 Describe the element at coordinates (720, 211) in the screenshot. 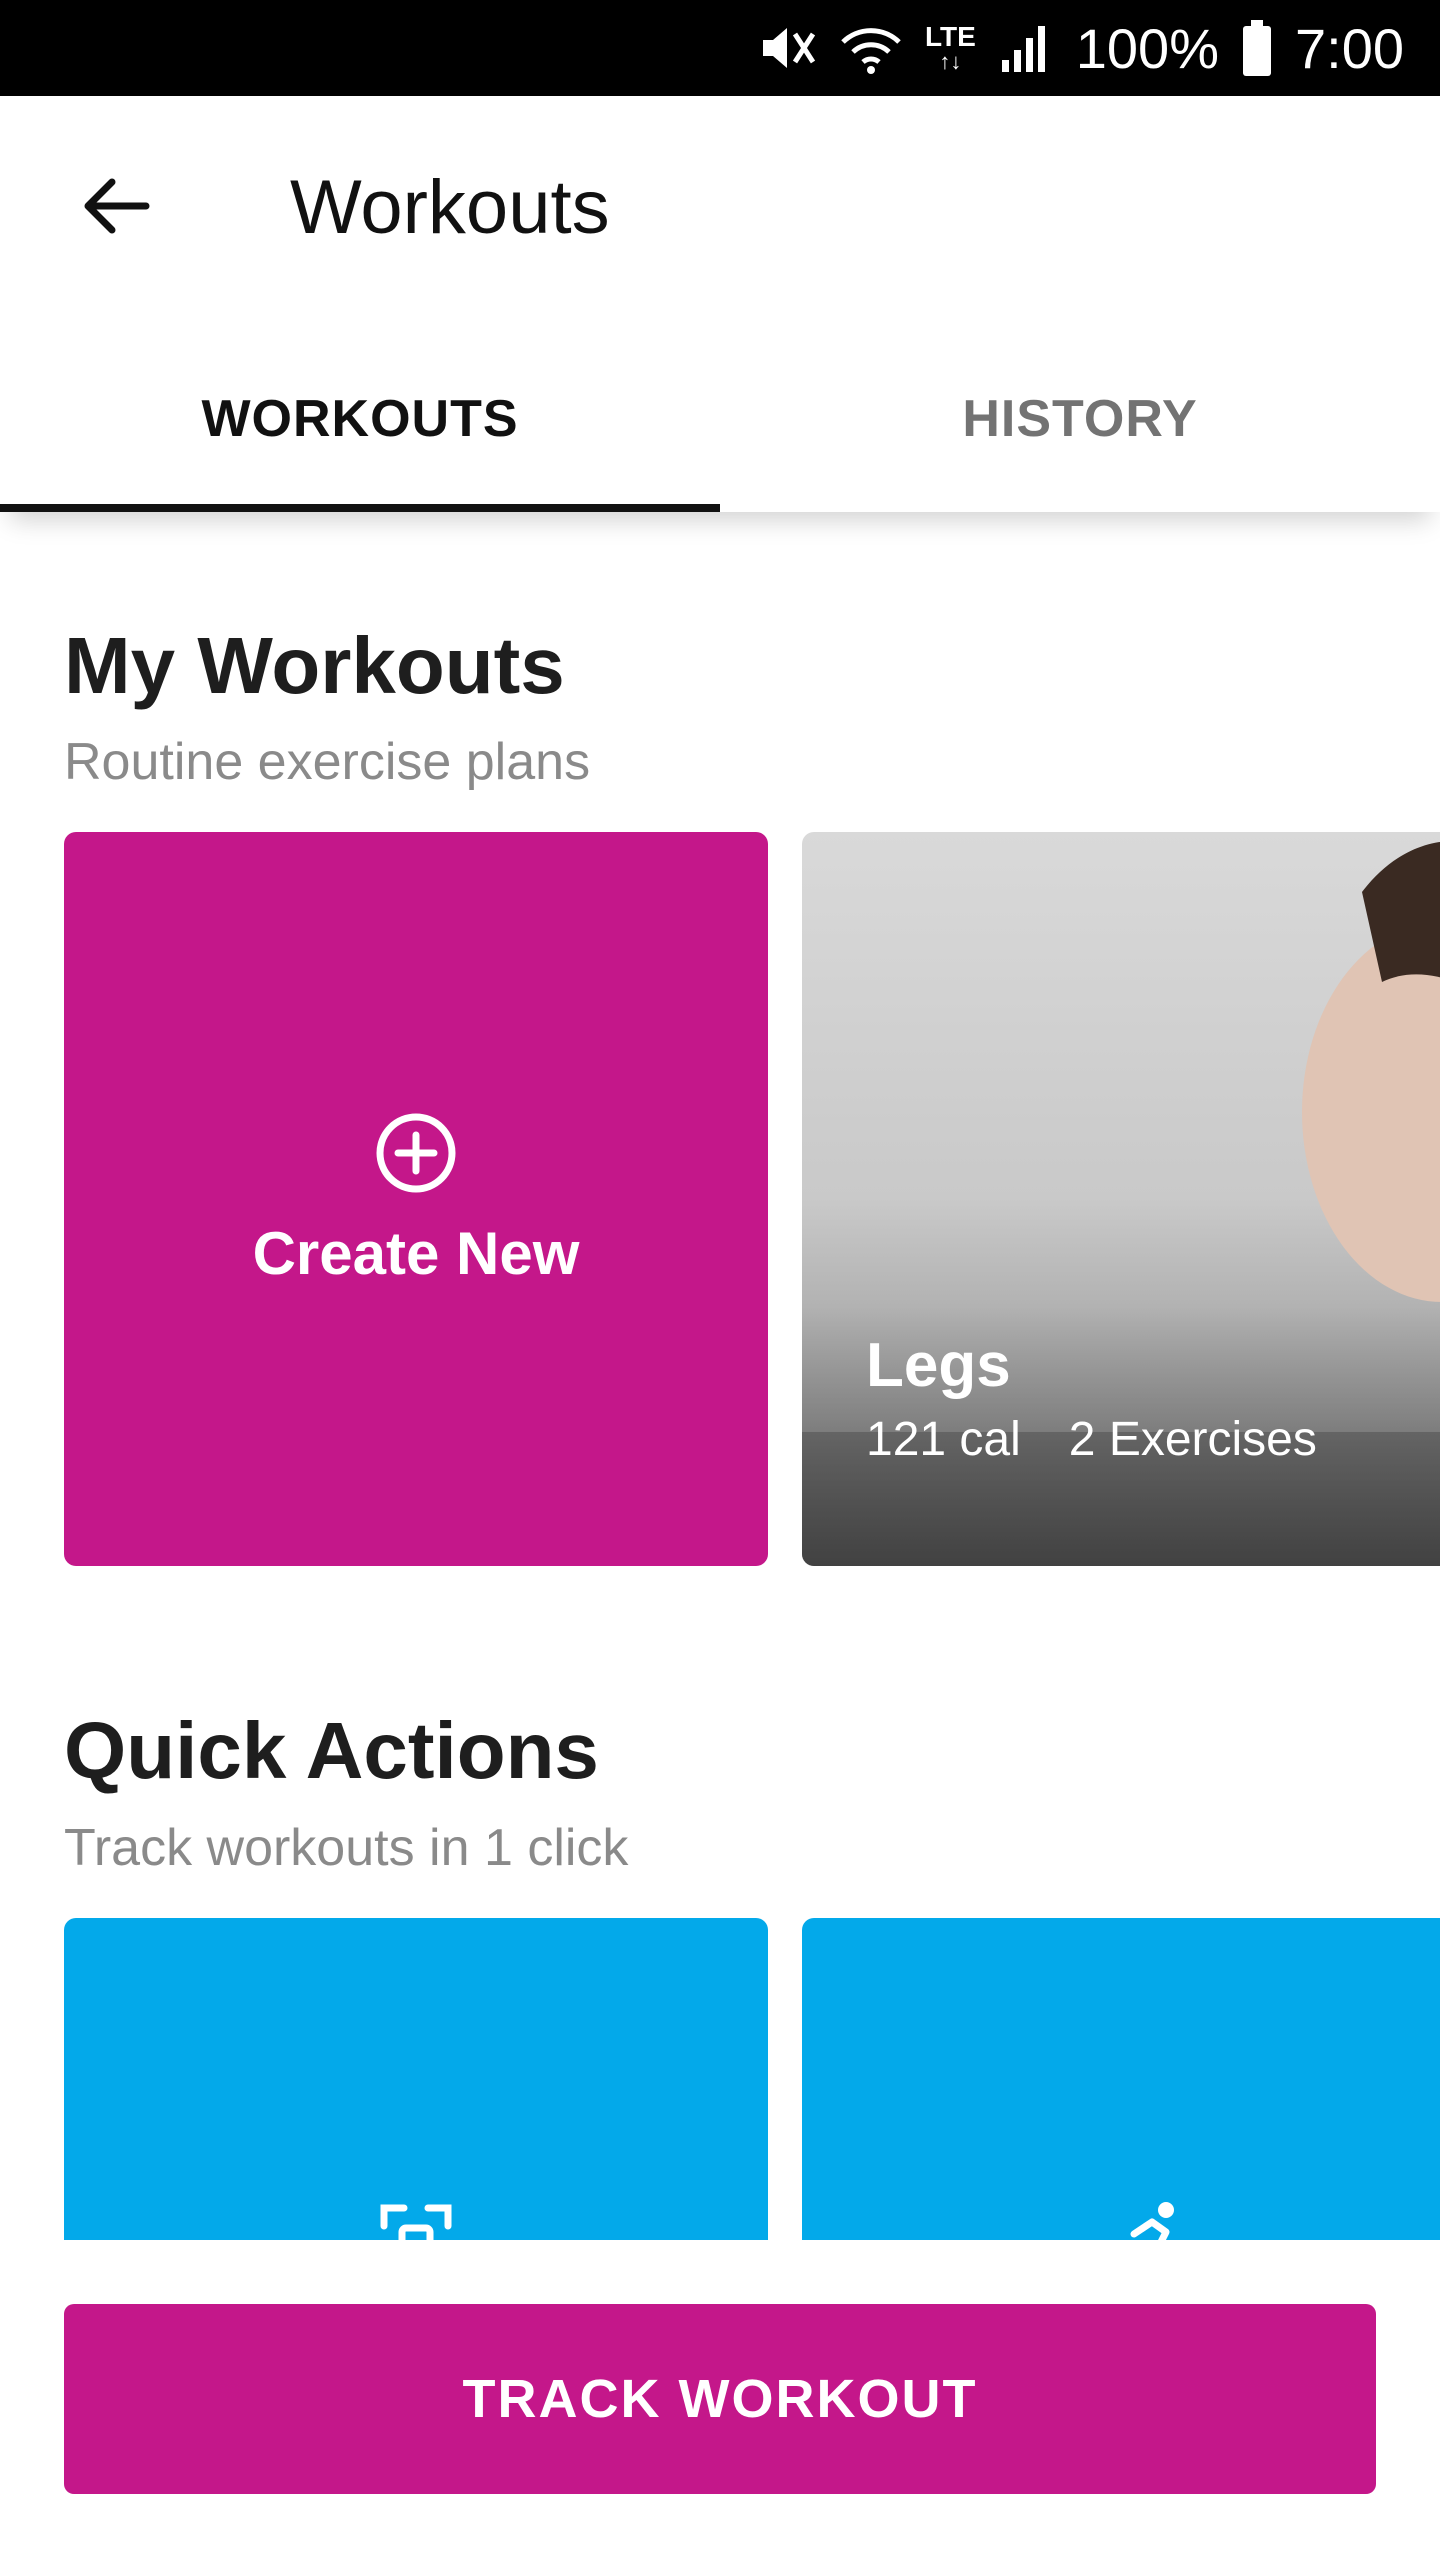

I see `app-bar: Workouts` at that location.